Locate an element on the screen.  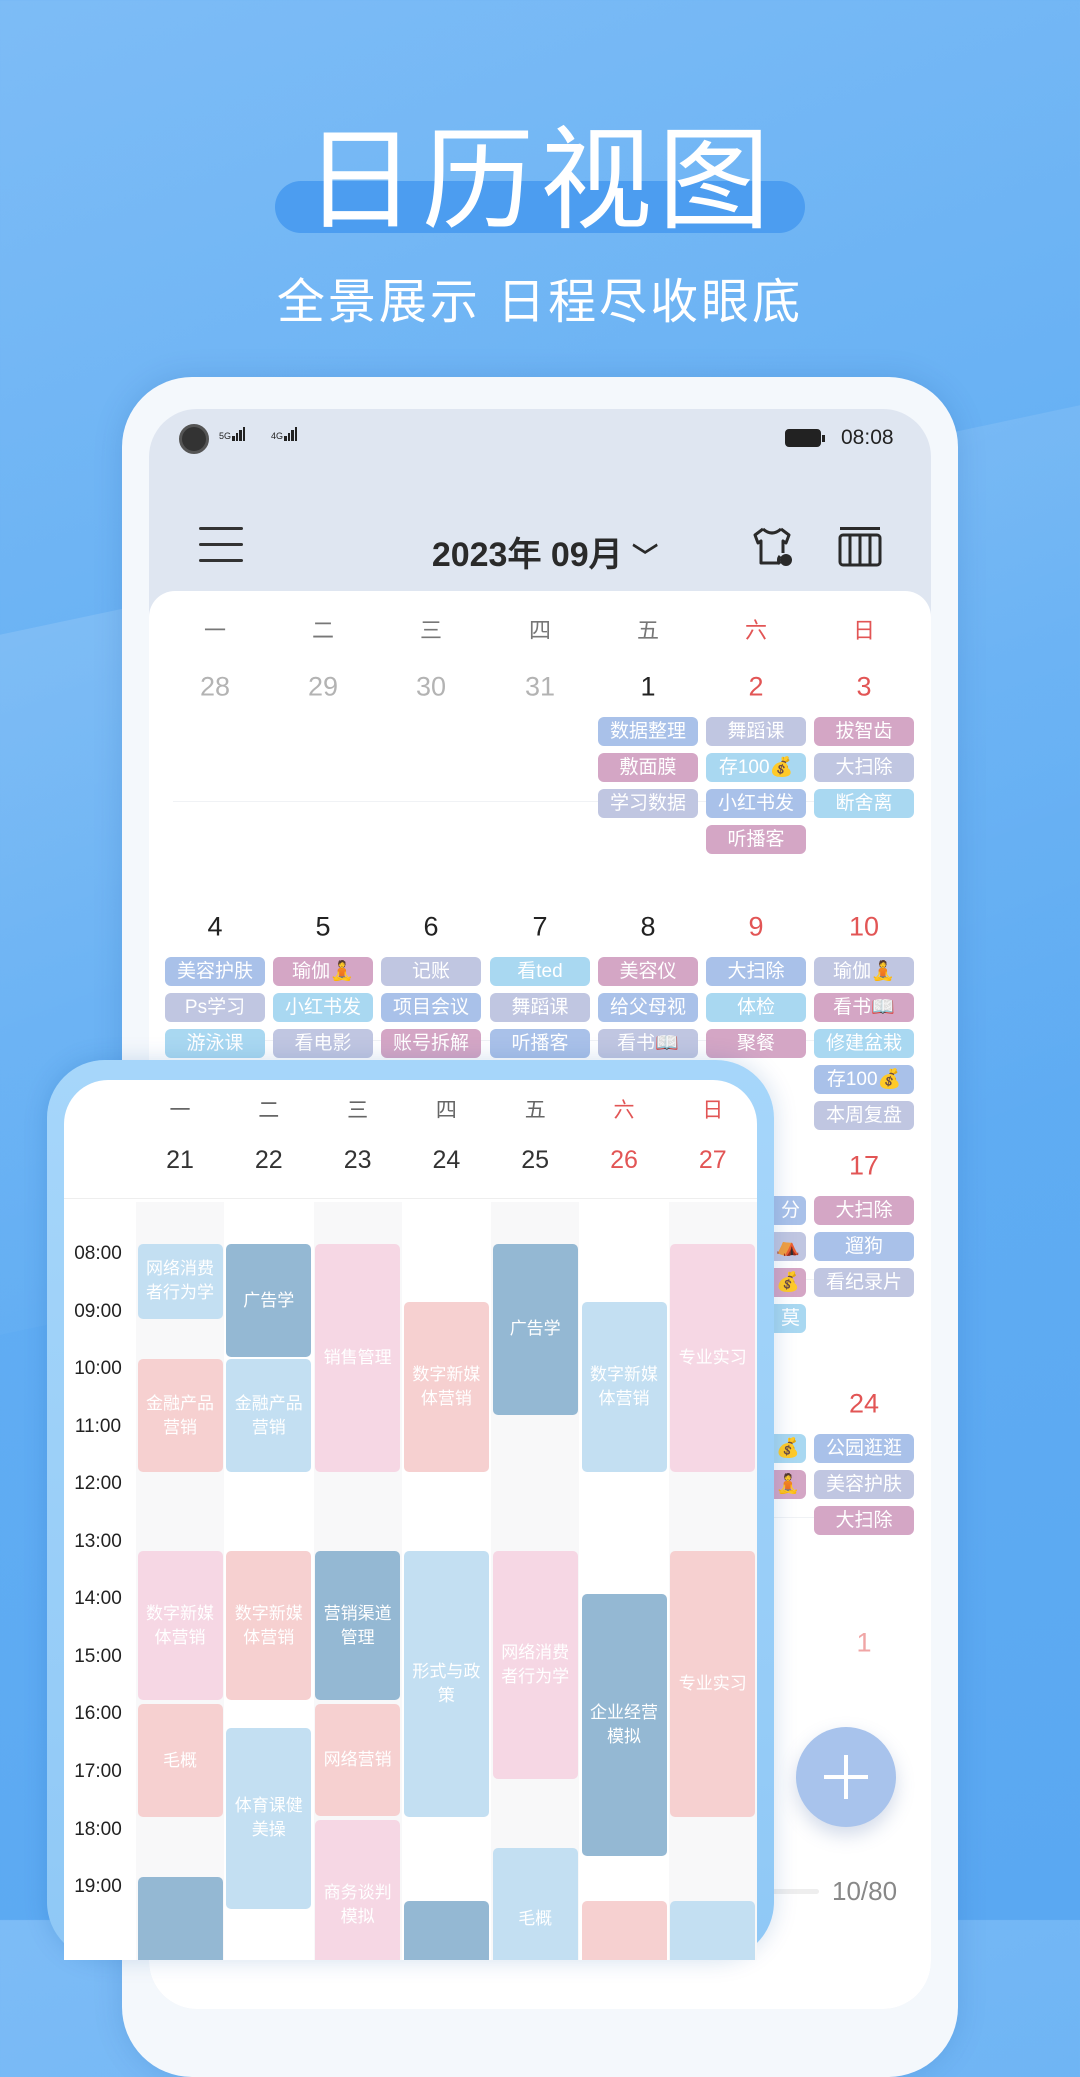
event-pill: 体检 is located at coordinates (756, 1007).